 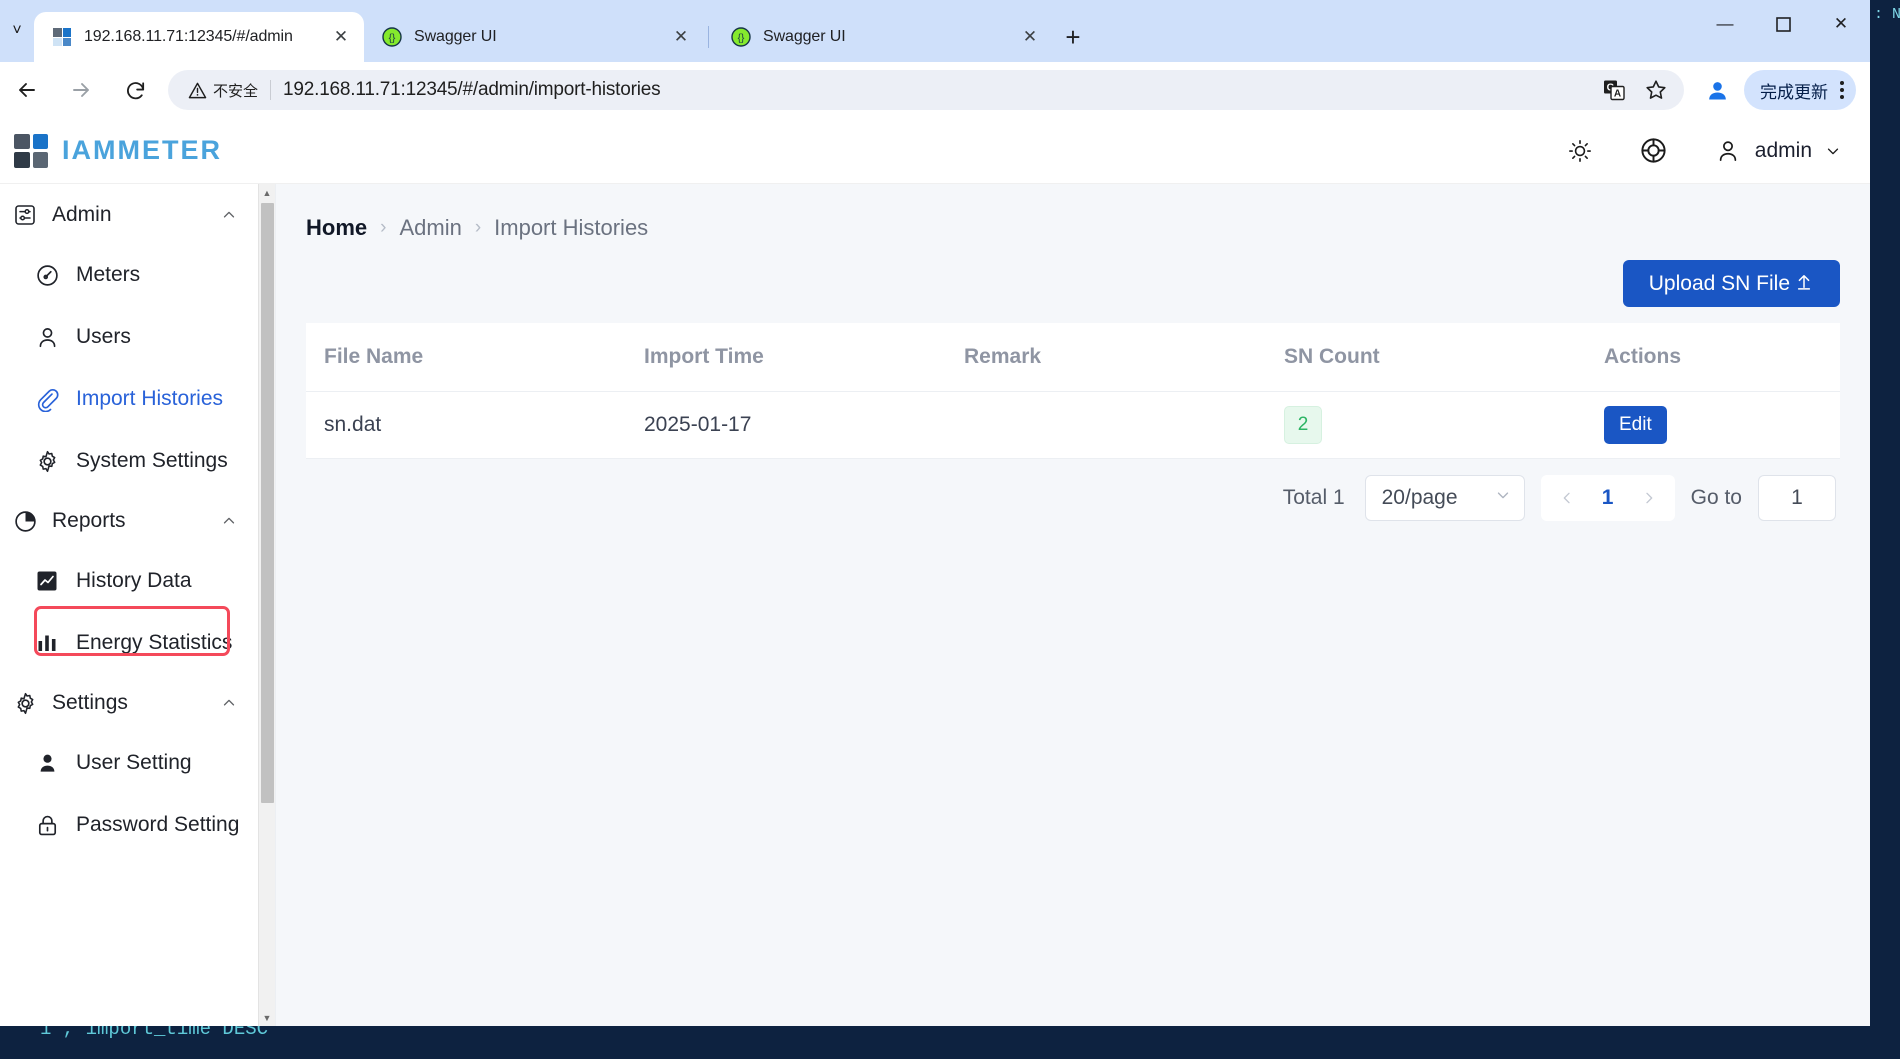 I want to click on sidebar-group-settings-label: Settings, so click(x=90, y=702).